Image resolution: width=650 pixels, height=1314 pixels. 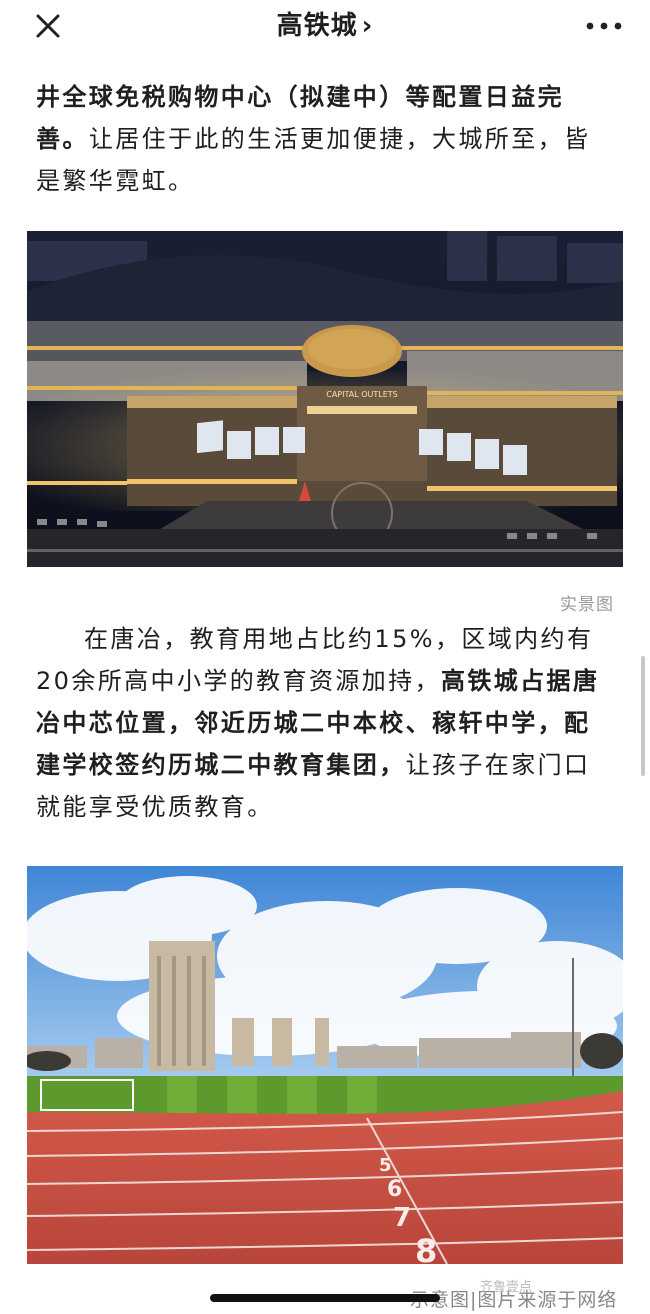 What do you see at coordinates (426, 1248) in the screenshot?
I see `lane-number-8: 8` at bounding box center [426, 1248].